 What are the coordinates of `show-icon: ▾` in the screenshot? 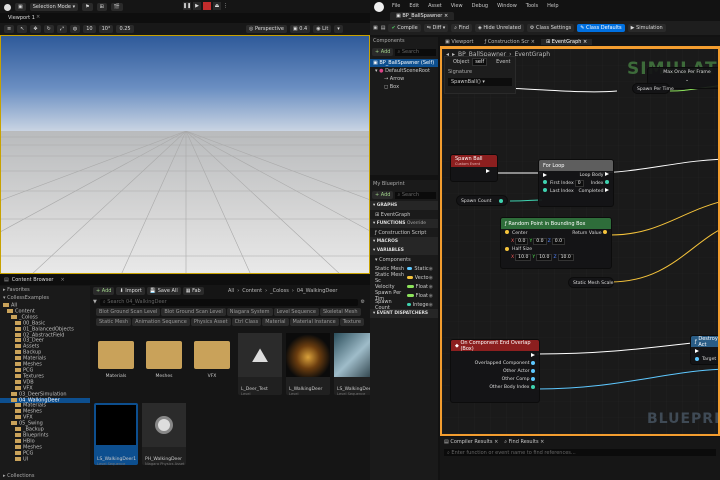 It's located at (338, 29).